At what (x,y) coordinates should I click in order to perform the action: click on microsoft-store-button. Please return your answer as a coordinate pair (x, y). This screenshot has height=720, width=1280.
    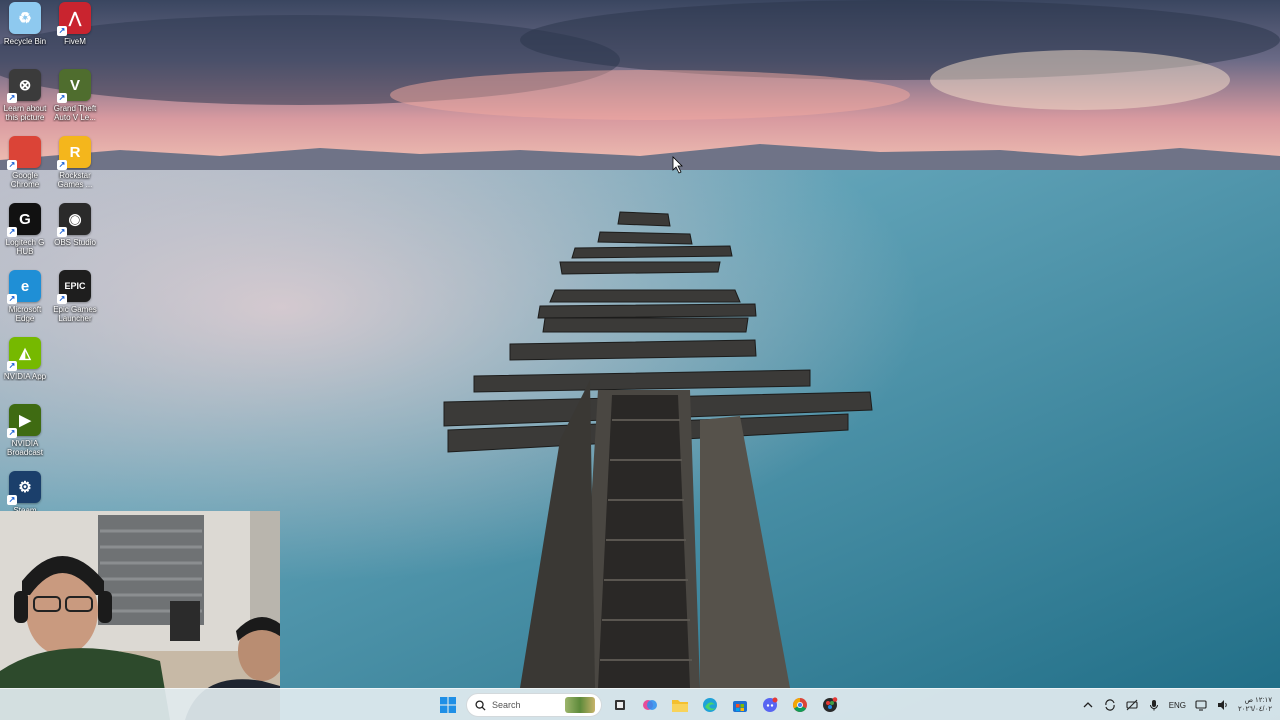
    Looking at the image, I should click on (740, 705).